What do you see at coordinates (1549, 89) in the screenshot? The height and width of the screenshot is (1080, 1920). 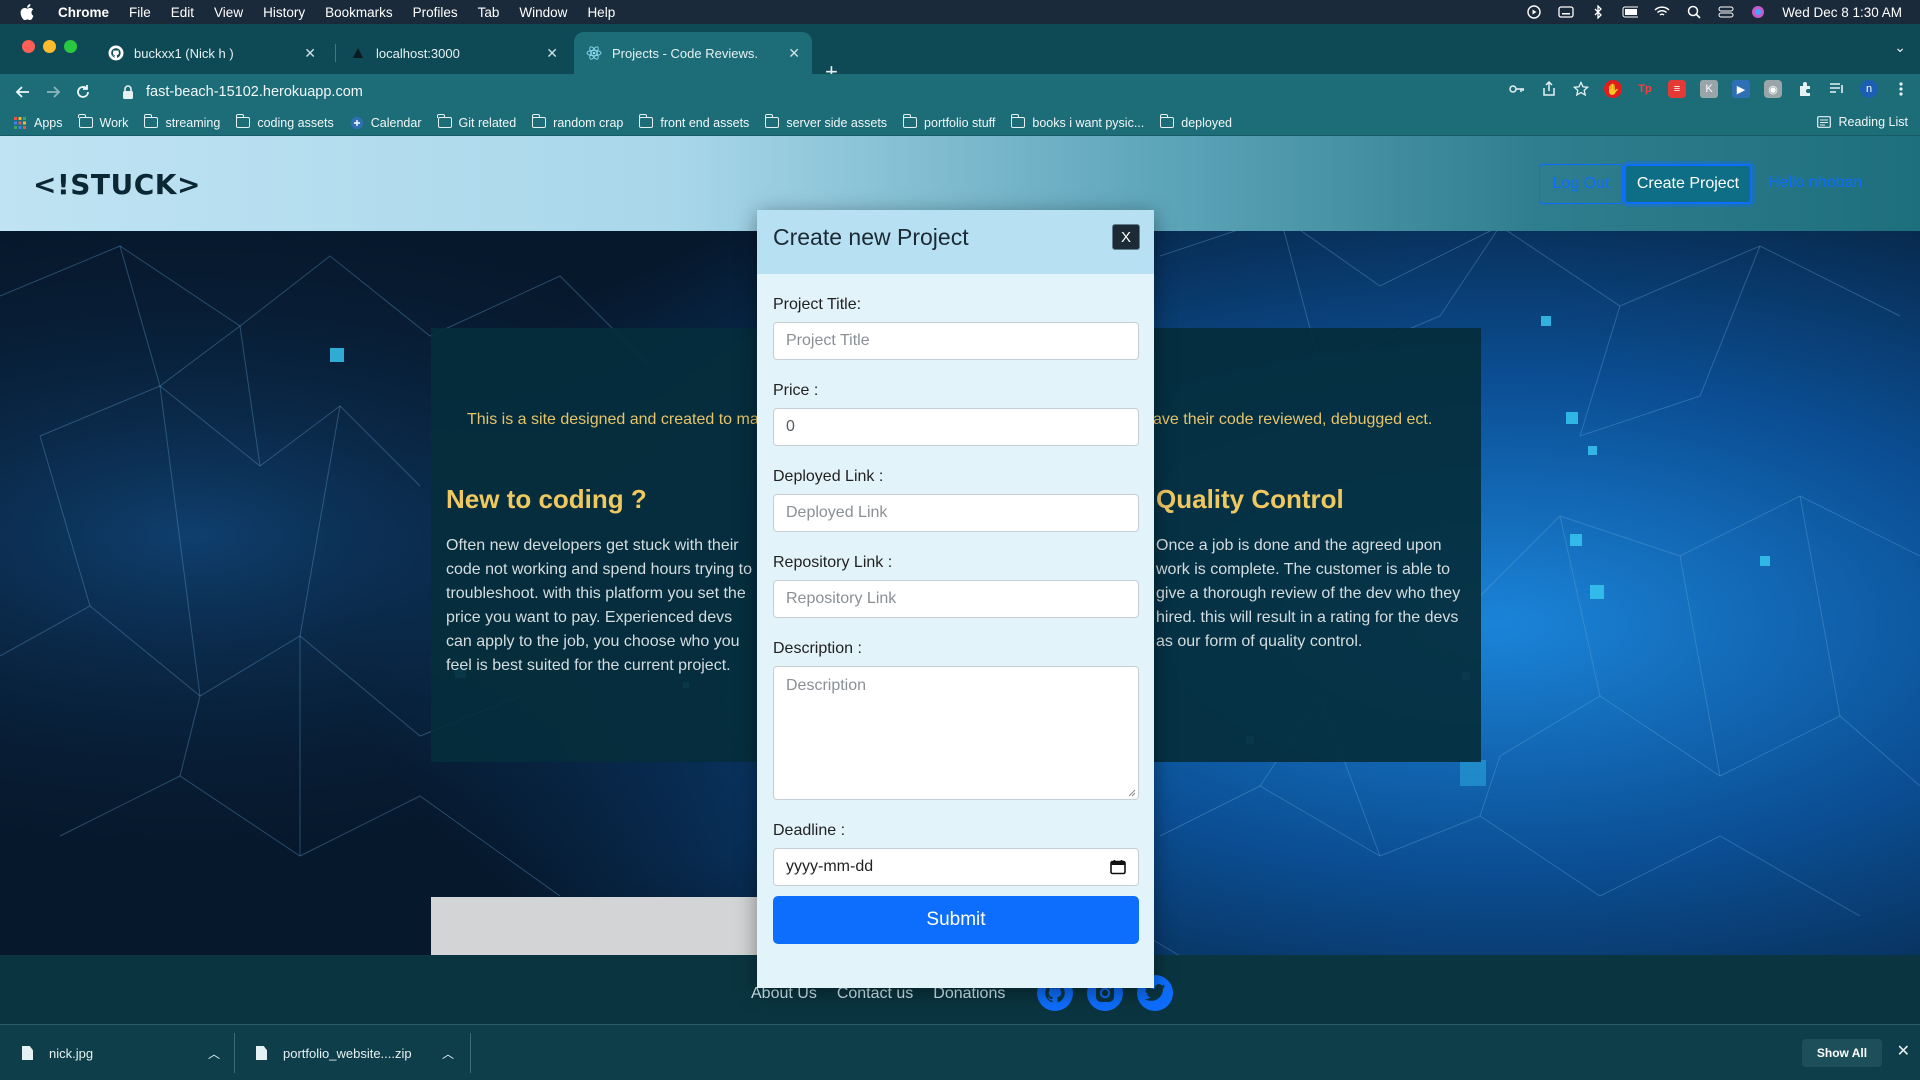 I see `share-icon` at bounding box center [1549, 89].